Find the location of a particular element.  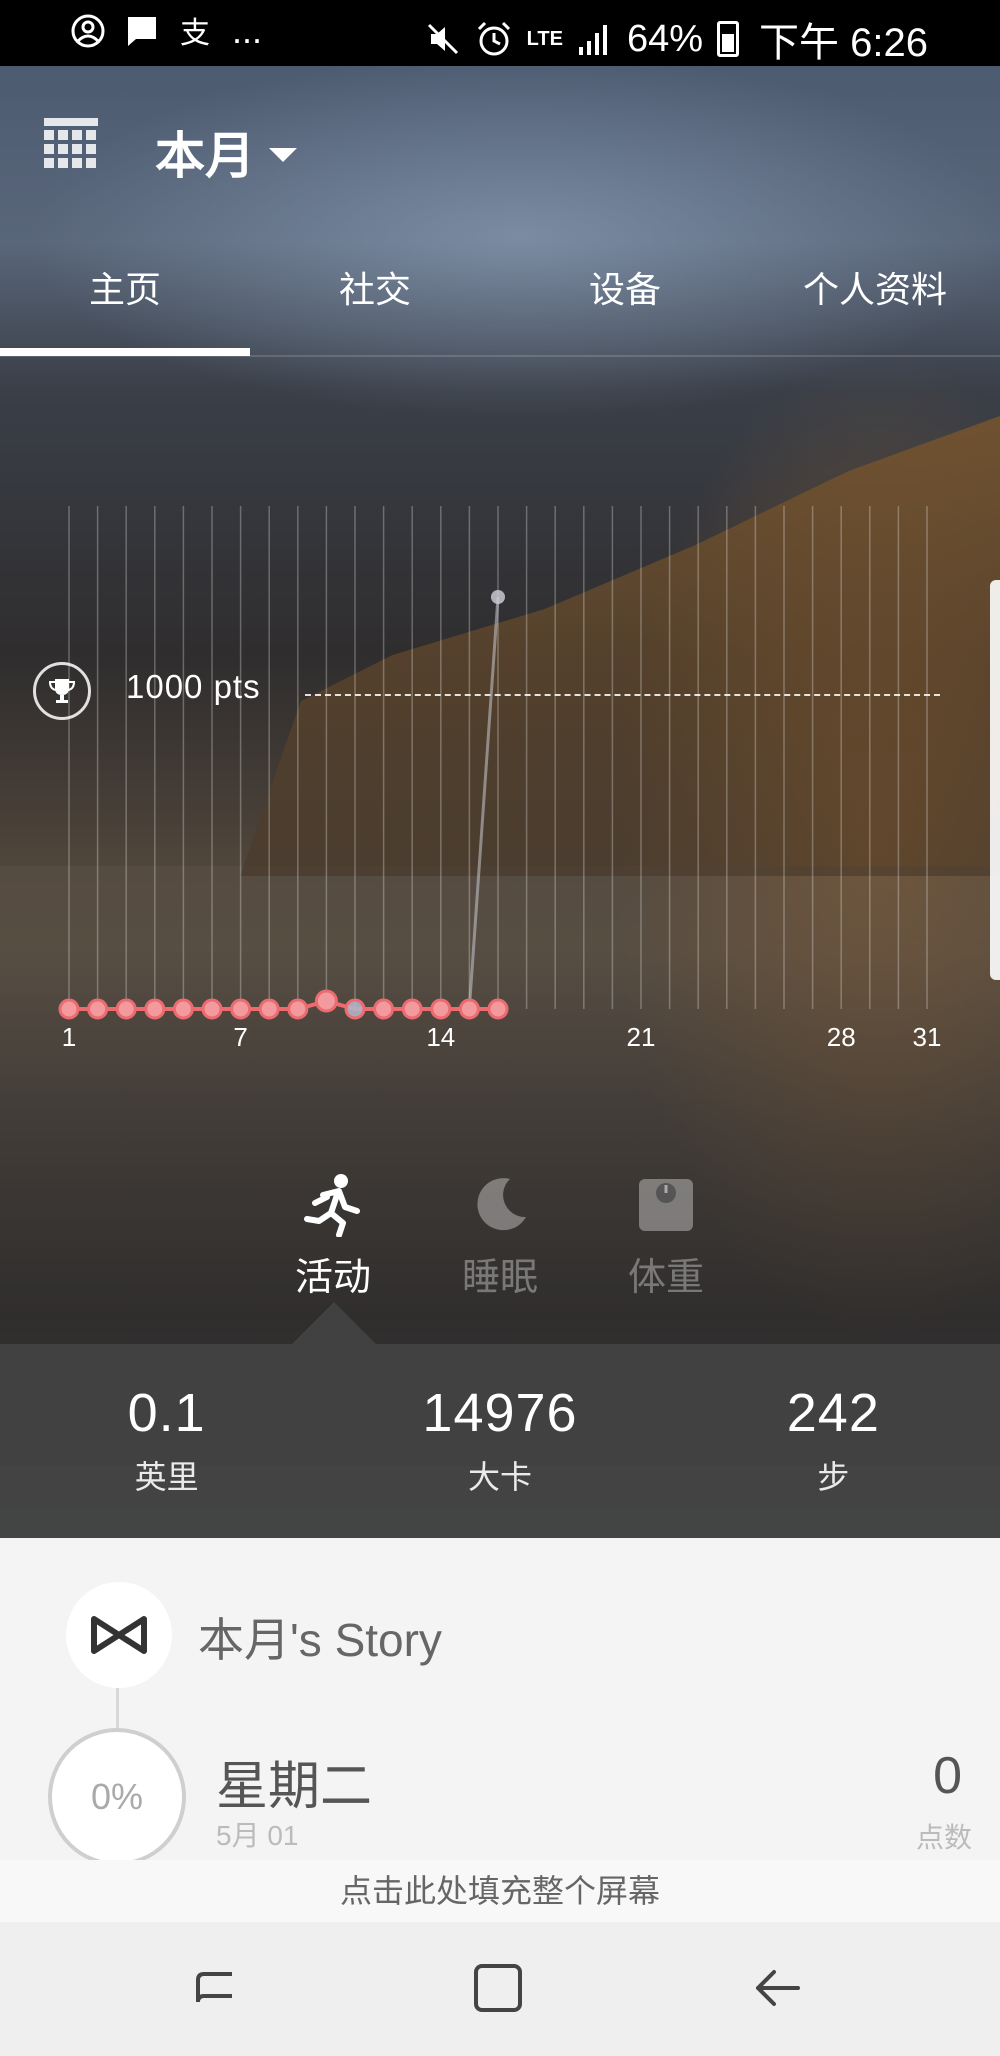

mode-weight: 体重 is located at coordinates (666, 1235).